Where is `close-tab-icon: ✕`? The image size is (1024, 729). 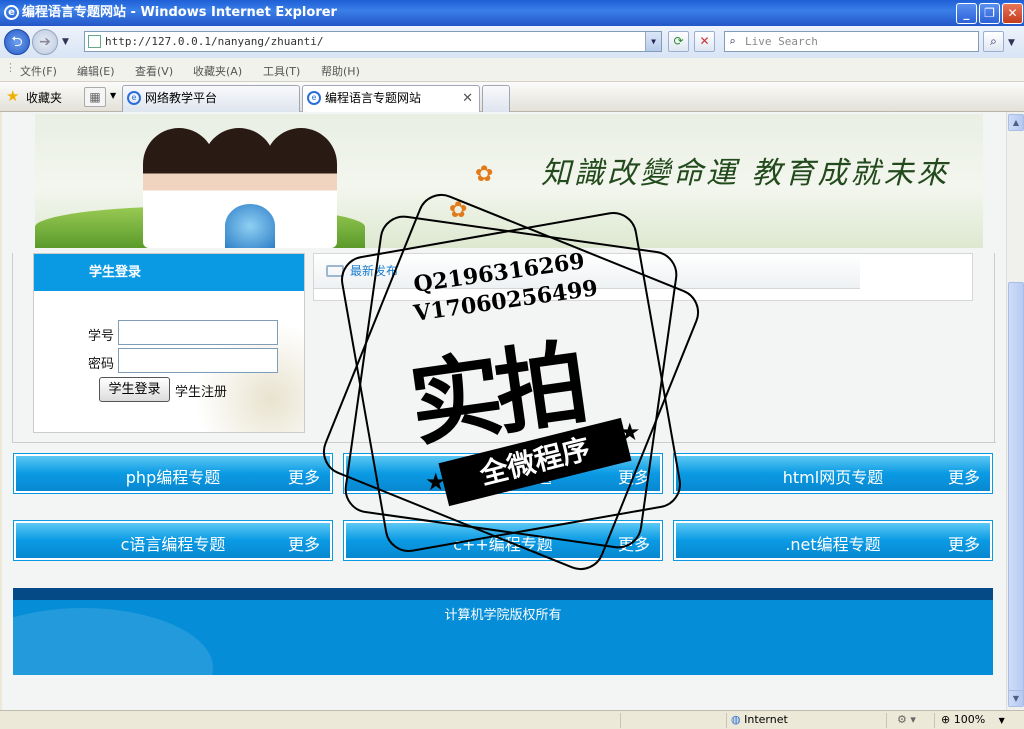 close-tab-icon: ✕ is located at coordinates (467, 98).